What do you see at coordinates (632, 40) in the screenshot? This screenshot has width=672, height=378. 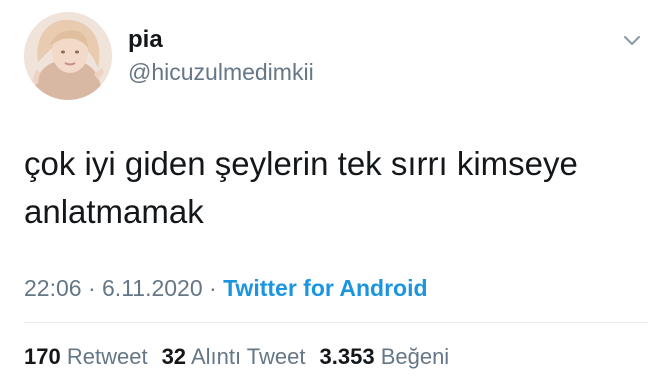 I see `chevron-down-icon` at bounding box center [632, 40].